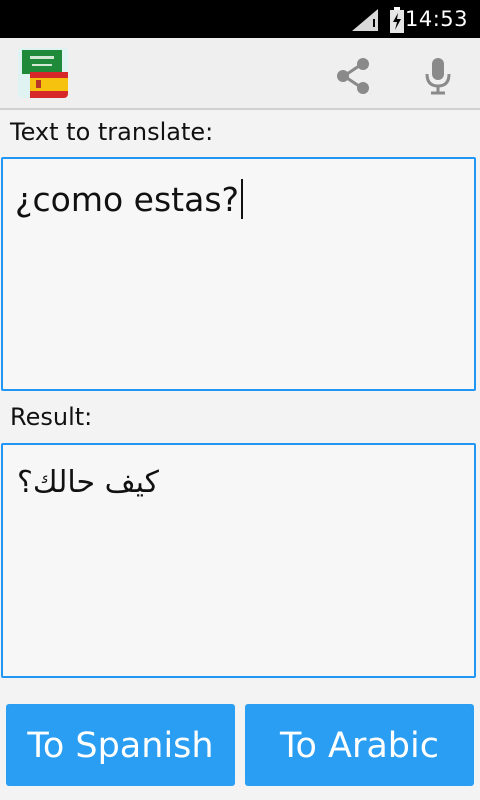 This screenshot has width=480, height=800. I want to click on microphone-icon, so click(438, 76).